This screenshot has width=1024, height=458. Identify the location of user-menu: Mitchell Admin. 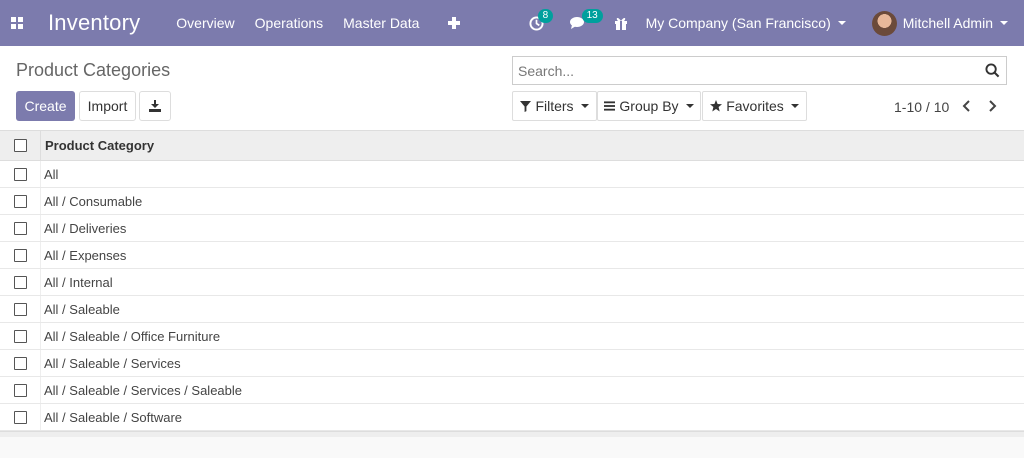
(939, 23).